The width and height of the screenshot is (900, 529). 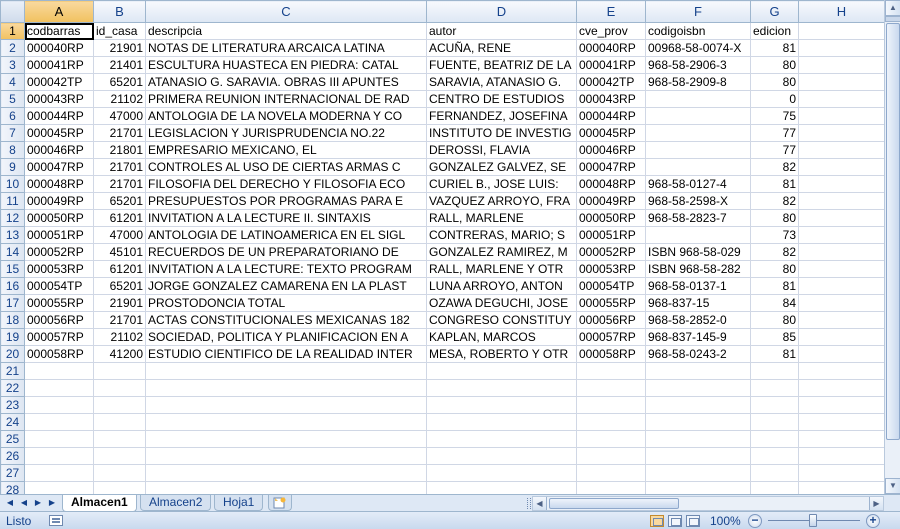 I want to click on cell-e16: 000054TP, so click(x=611, y=286).